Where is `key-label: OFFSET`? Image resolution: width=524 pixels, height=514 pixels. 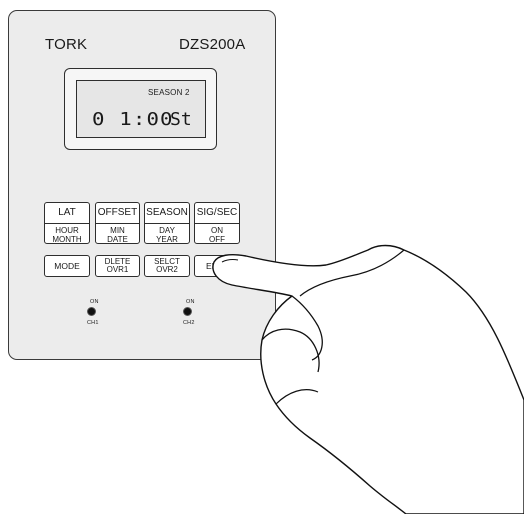 key-label: OFFSET is located at coordinates (117, 213).